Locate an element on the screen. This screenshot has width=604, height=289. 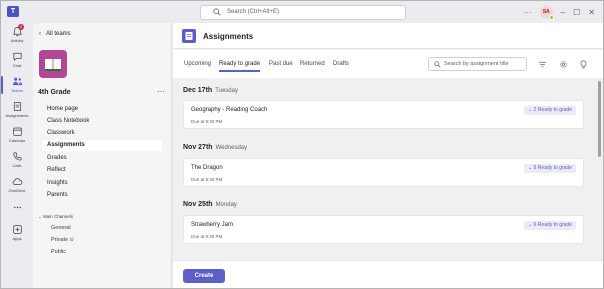
close-icon: ✕ is located at coordinates (591, 12).